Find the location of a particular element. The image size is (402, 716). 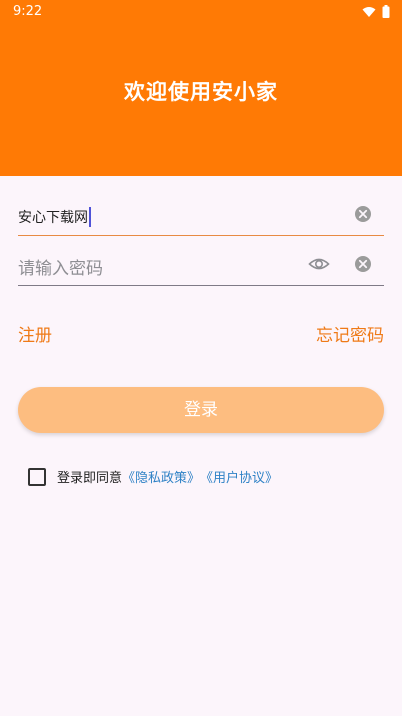

agreement-row: 登录即同意 《隐私政策》 《用户协议》 is located at coordinates (153, 476).